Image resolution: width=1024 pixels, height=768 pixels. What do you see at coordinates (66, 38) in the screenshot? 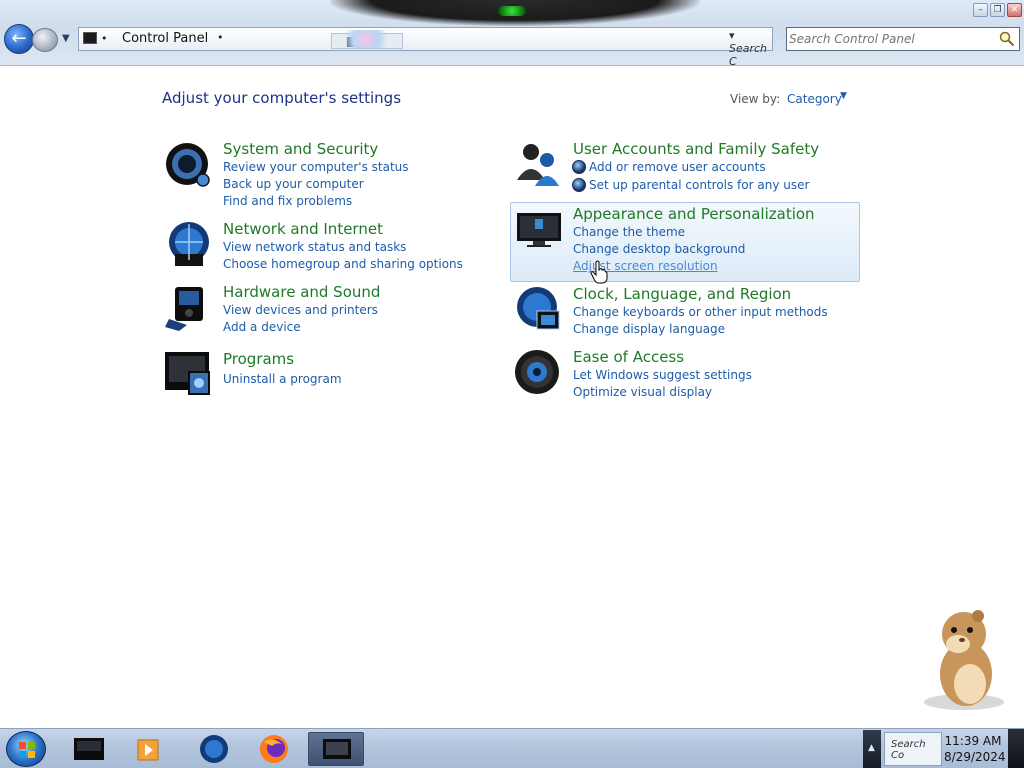
I see `recent-pages-dropdown-icon: ▼` at bounding box center [66, 38].